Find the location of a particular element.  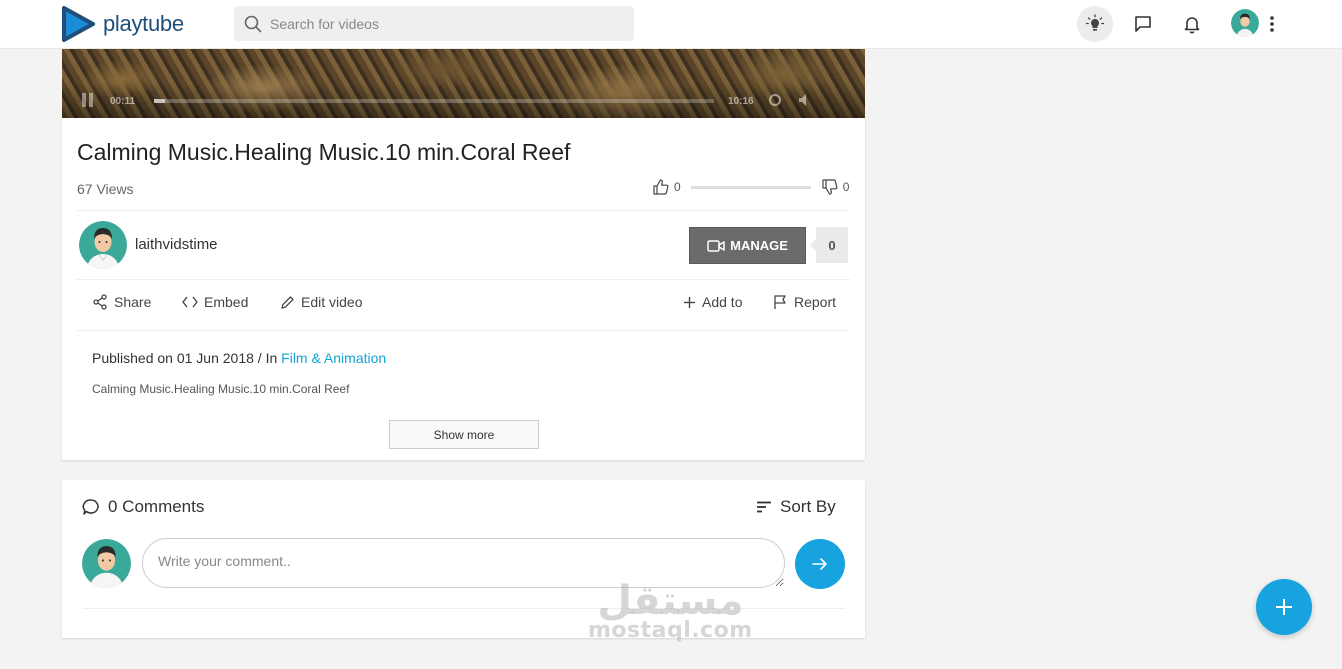

messages-button is located at coordinates (1143, 24).